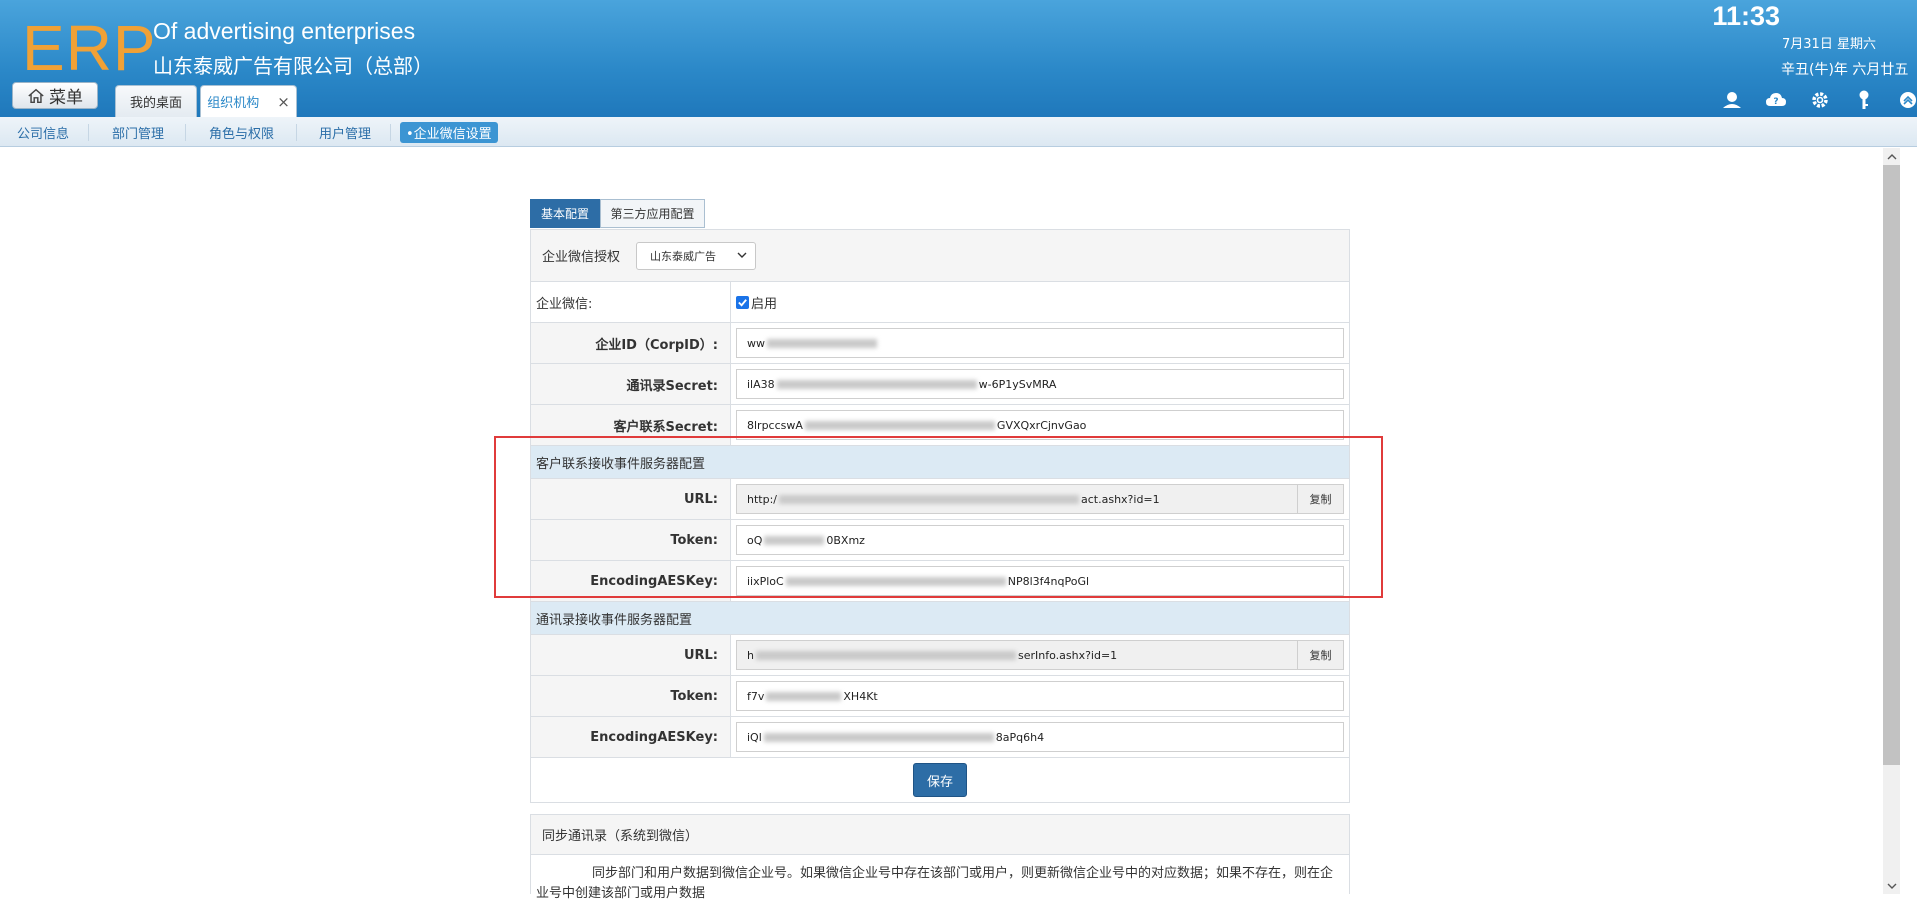  I want to click on chevron-down-icon, so click(742, 255).